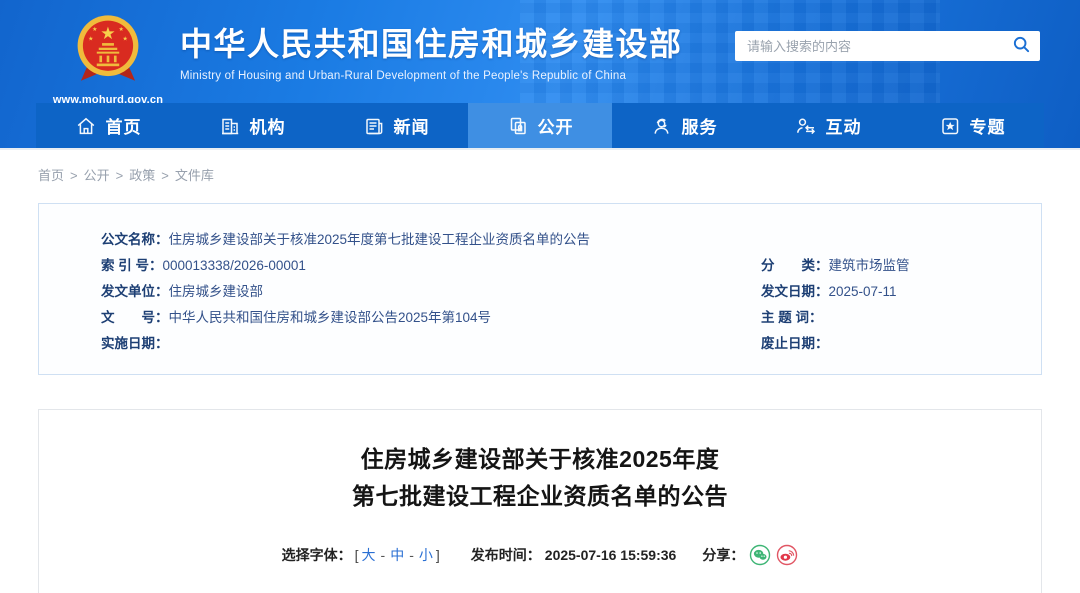 This screenshot has width=1080, height=593. What do you see at coordinates (950, 126) in the screenshot?
I see `topics-star-icon` at bounding box center [950, 126].